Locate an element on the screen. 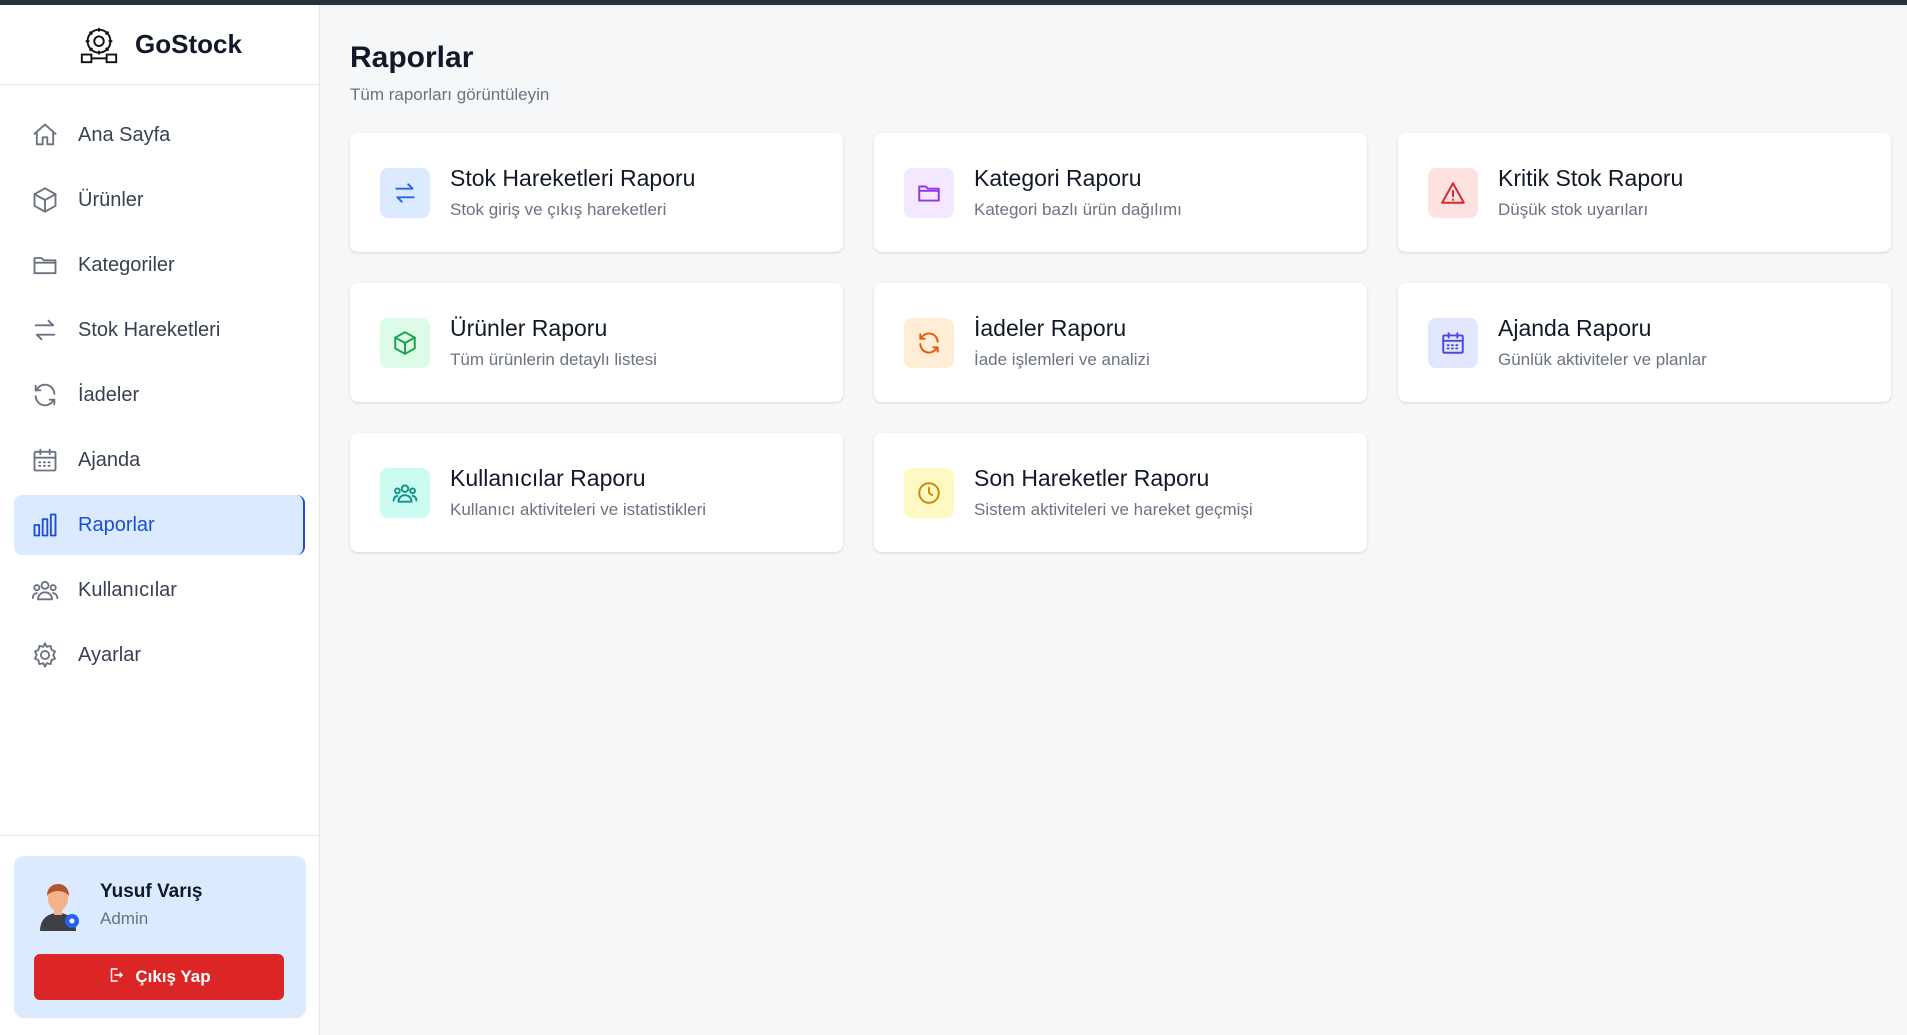 This screenshot has height=1035, width=1907. logout-label: Çıkış Yap is located at coordinates (173, 976).